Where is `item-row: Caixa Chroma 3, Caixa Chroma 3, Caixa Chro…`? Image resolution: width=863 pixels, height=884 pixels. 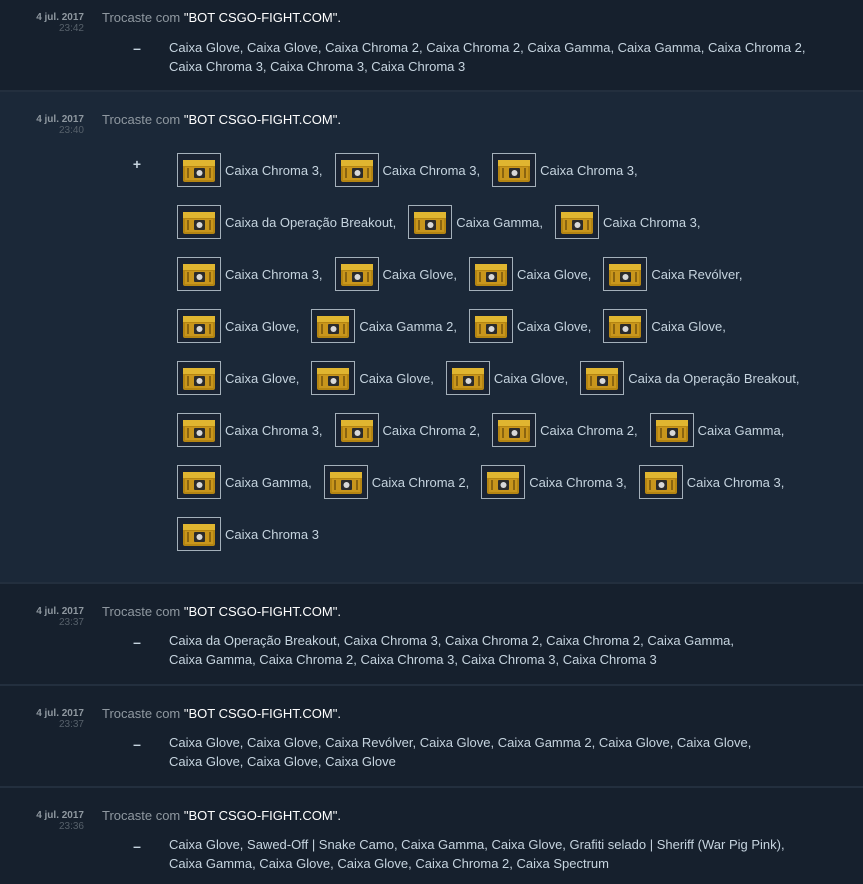 item-row: Caixa Chroma 3, Caixa Chroma 3, Caixa Chro… is located at coordinates (517, 170).